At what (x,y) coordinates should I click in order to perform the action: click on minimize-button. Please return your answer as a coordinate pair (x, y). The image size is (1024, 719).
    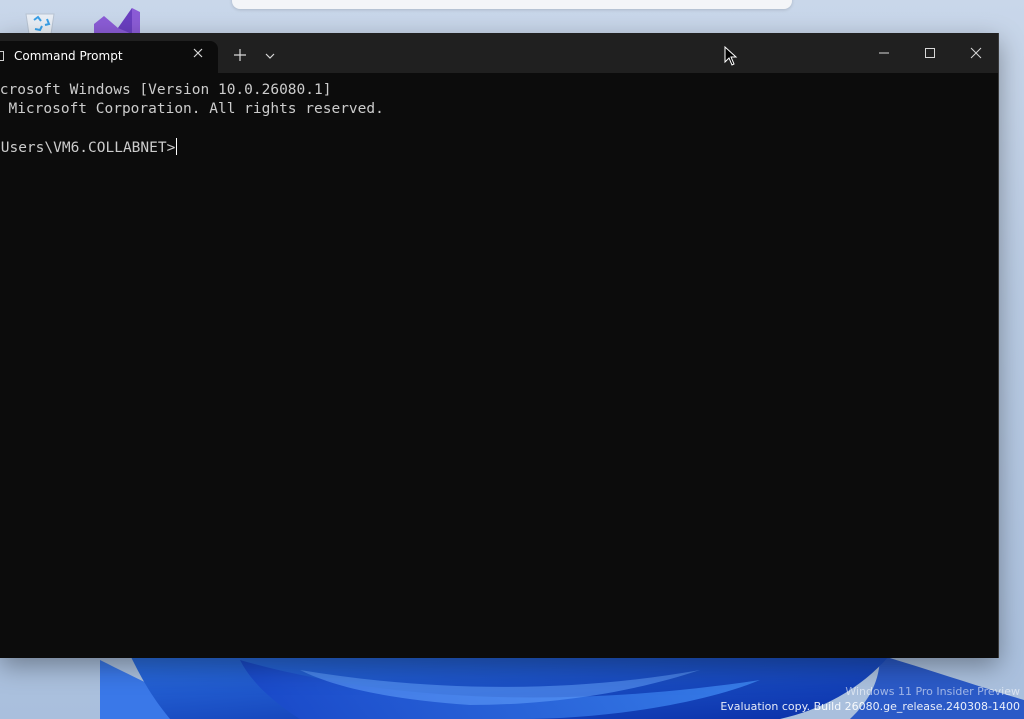
    Looking at the image, I should click on (884, 53).